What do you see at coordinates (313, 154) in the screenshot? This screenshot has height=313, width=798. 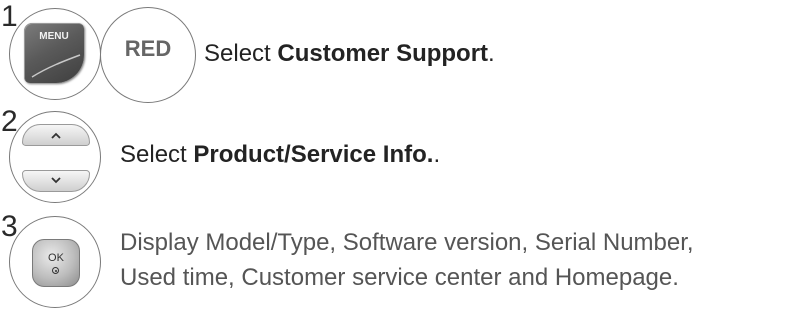 I see `instruction-bold: Product/Service Info.` at bounding box center [313, 154].